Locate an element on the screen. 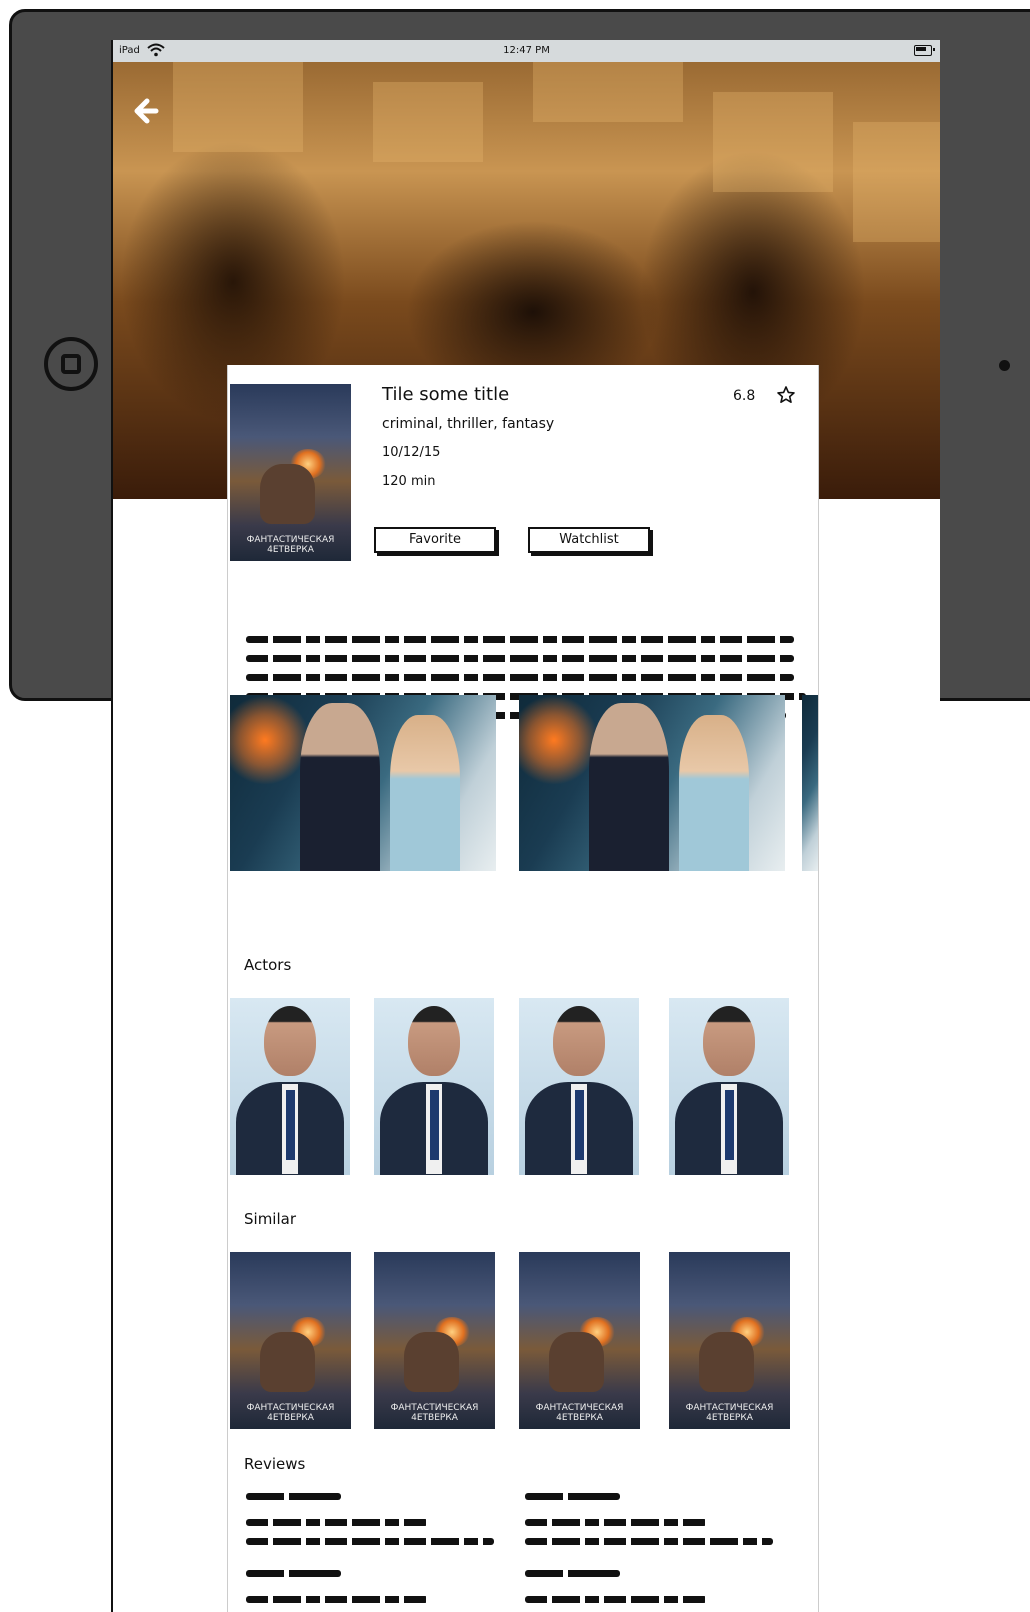  runtime: 120 min is located at coordinates (409, 481).